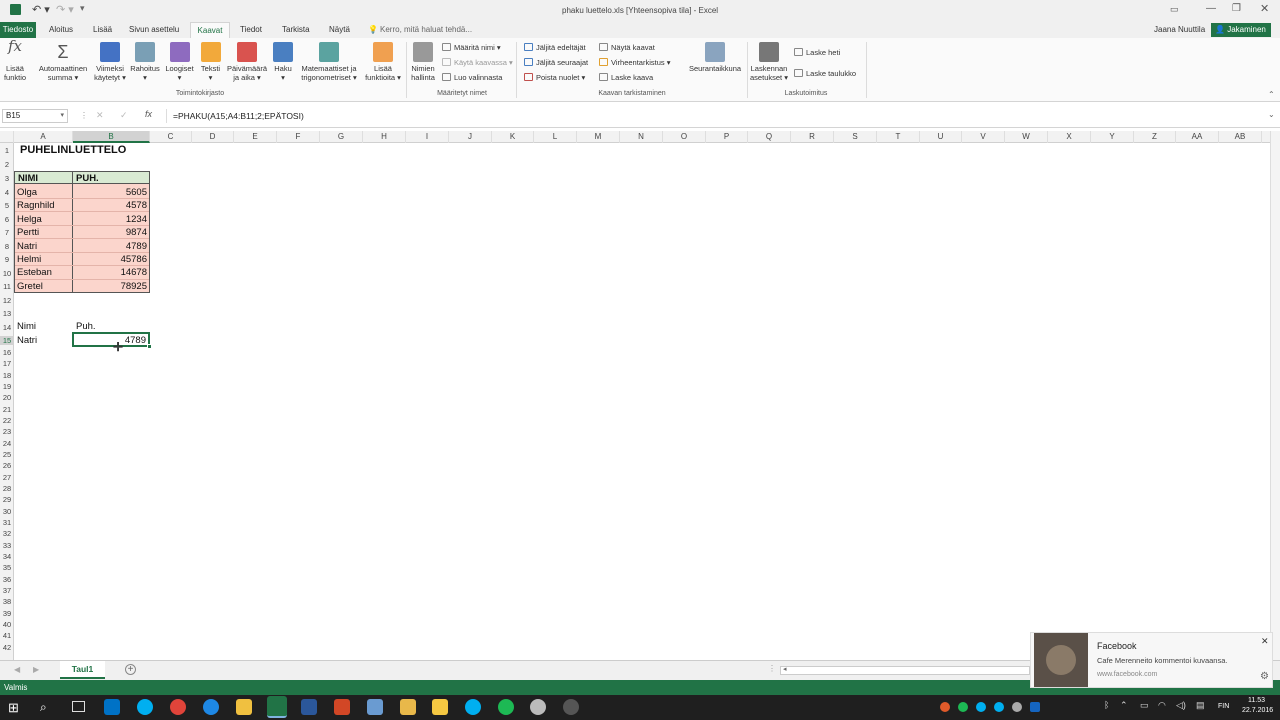 Image resolution: width=1280 pixels, height=720 pixels. What do you see at coordinates (124, 115) in the screenshot?
I see `enter-icon: ✓` at bounding box center [124, 115].